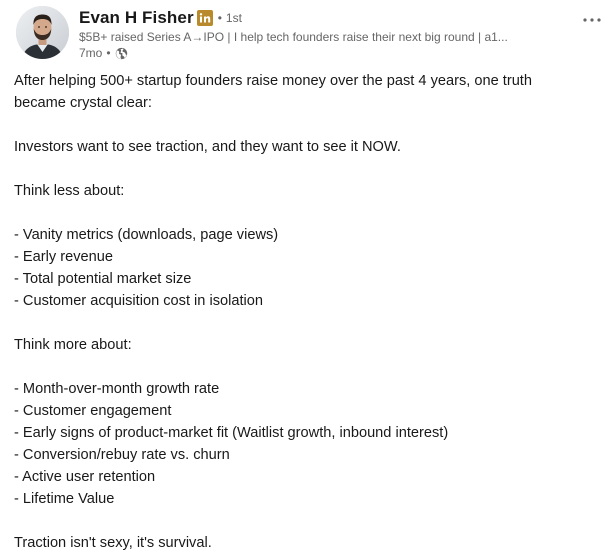 The image size is (602, 559). Describe the element at coordinates (85, 477) in the screenshot. I see `post-line: - Active user retention` at that location.